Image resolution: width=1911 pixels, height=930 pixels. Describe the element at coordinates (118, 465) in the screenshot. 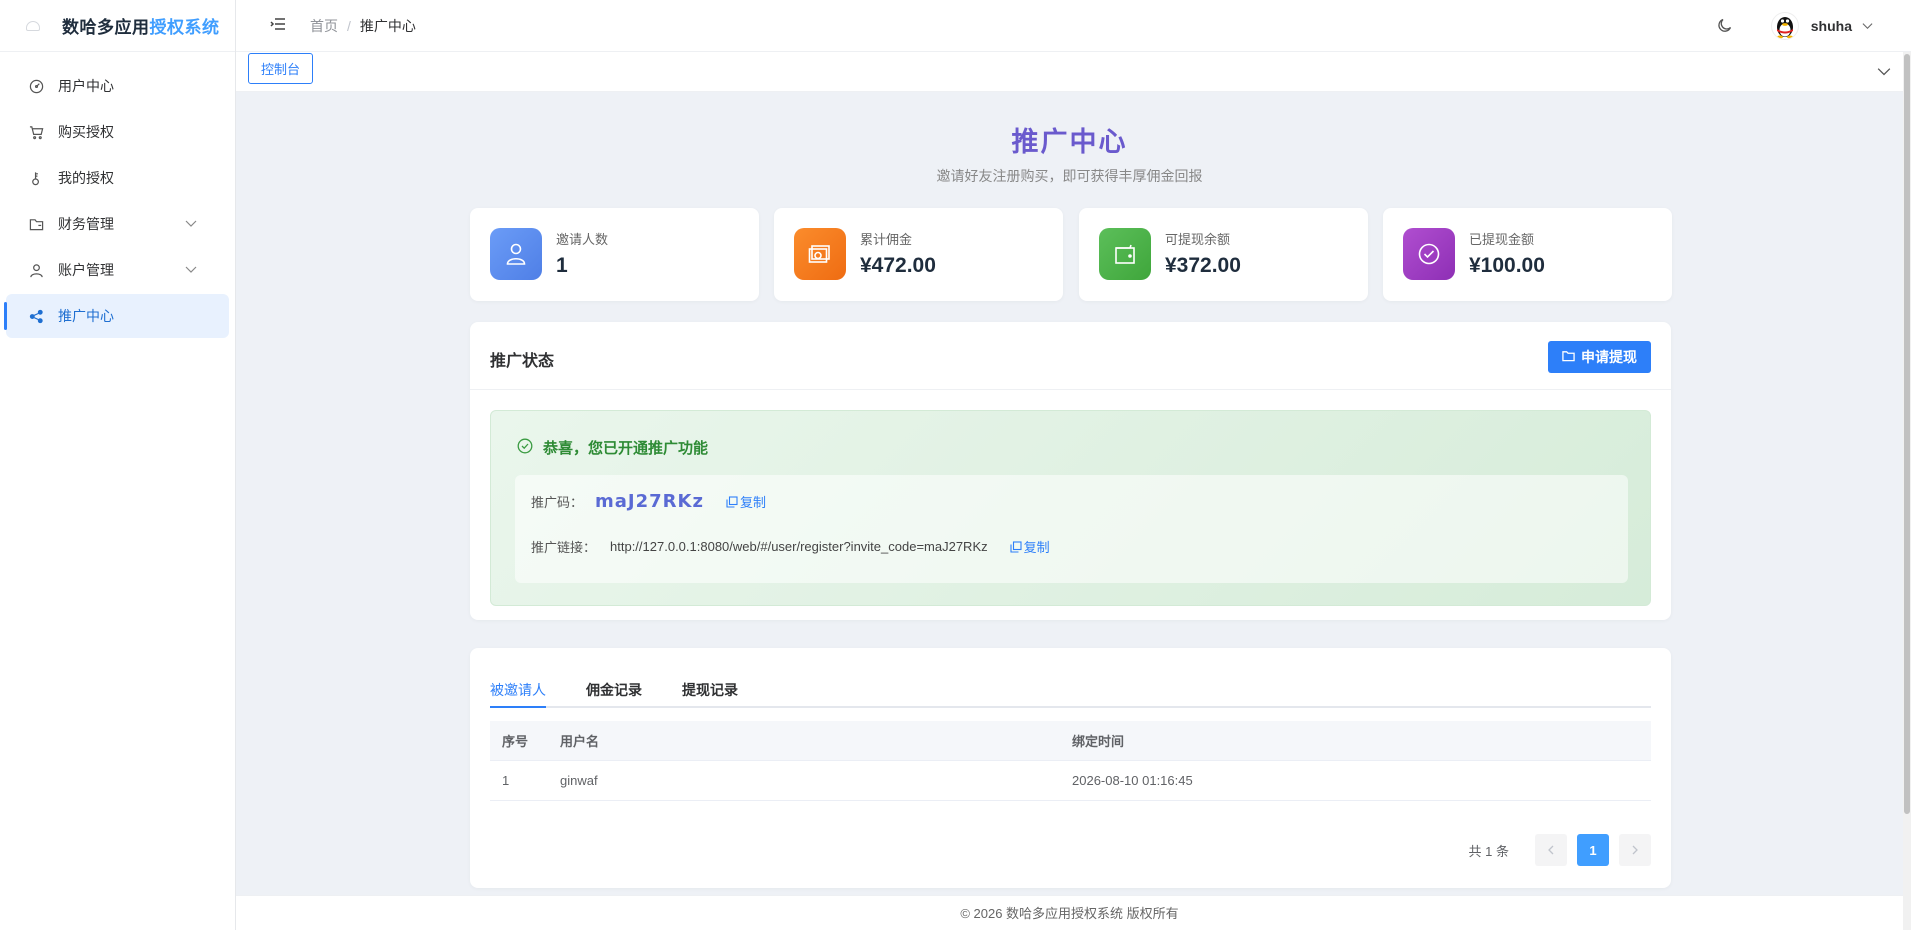

I see `sidebar: 数哈多应用授权系统 用户中心 购买授权 我的授权 财务管理 账户管理 推广中心` at that location.